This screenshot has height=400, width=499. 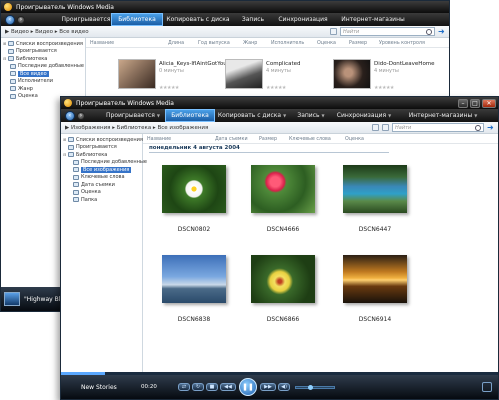 What do you see at coordinates (387, 31) in the screenshot?
I see `back-search-input: Найти` at bounding box center [387, 31].